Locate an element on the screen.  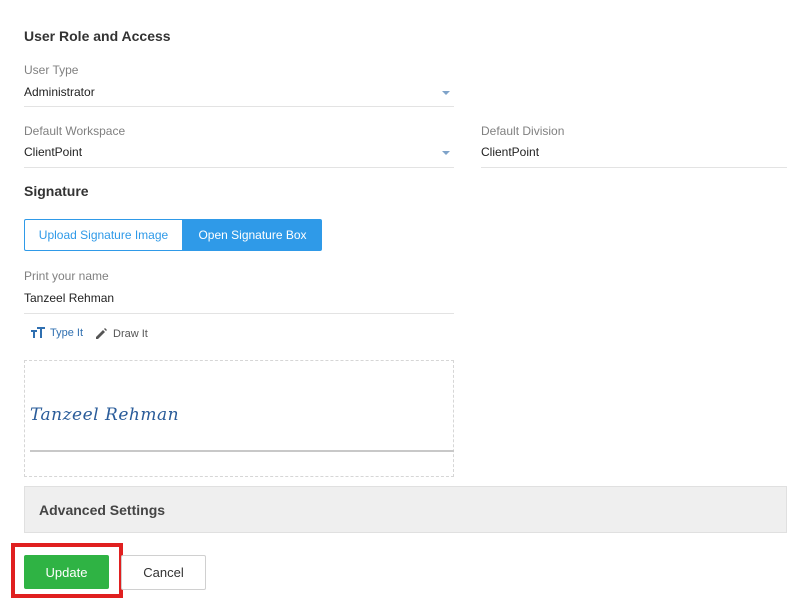
type-it-label: Type It is located at coordinates (67, 333).